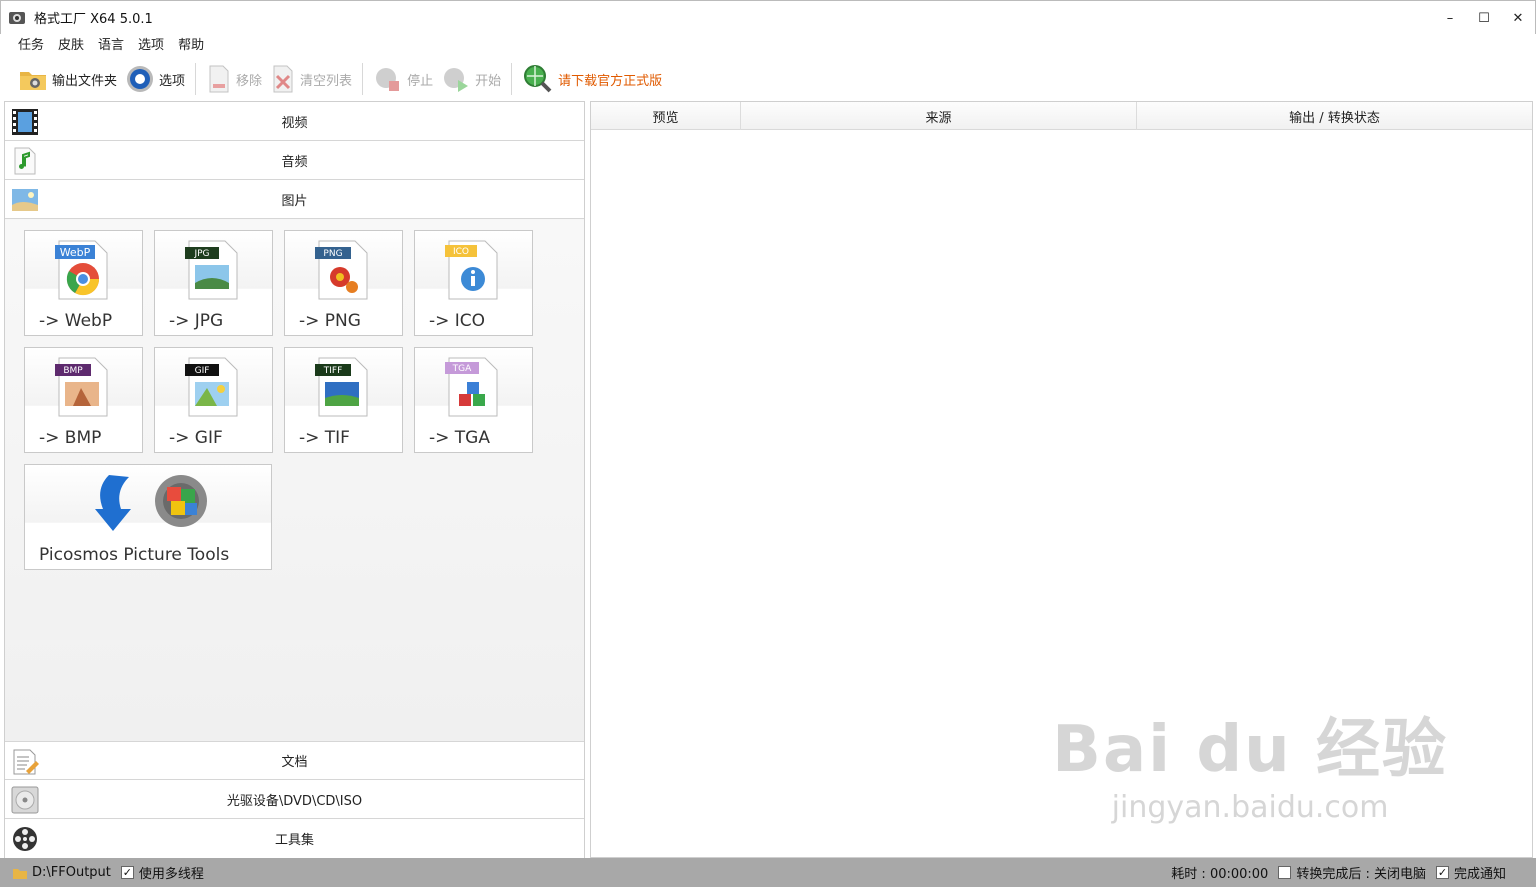 The image size is (1536, 887). Describe the element at coordinates (1334, 116) in the screenshot. I see `column-output-status: 输出 / 转换状态` at that location.